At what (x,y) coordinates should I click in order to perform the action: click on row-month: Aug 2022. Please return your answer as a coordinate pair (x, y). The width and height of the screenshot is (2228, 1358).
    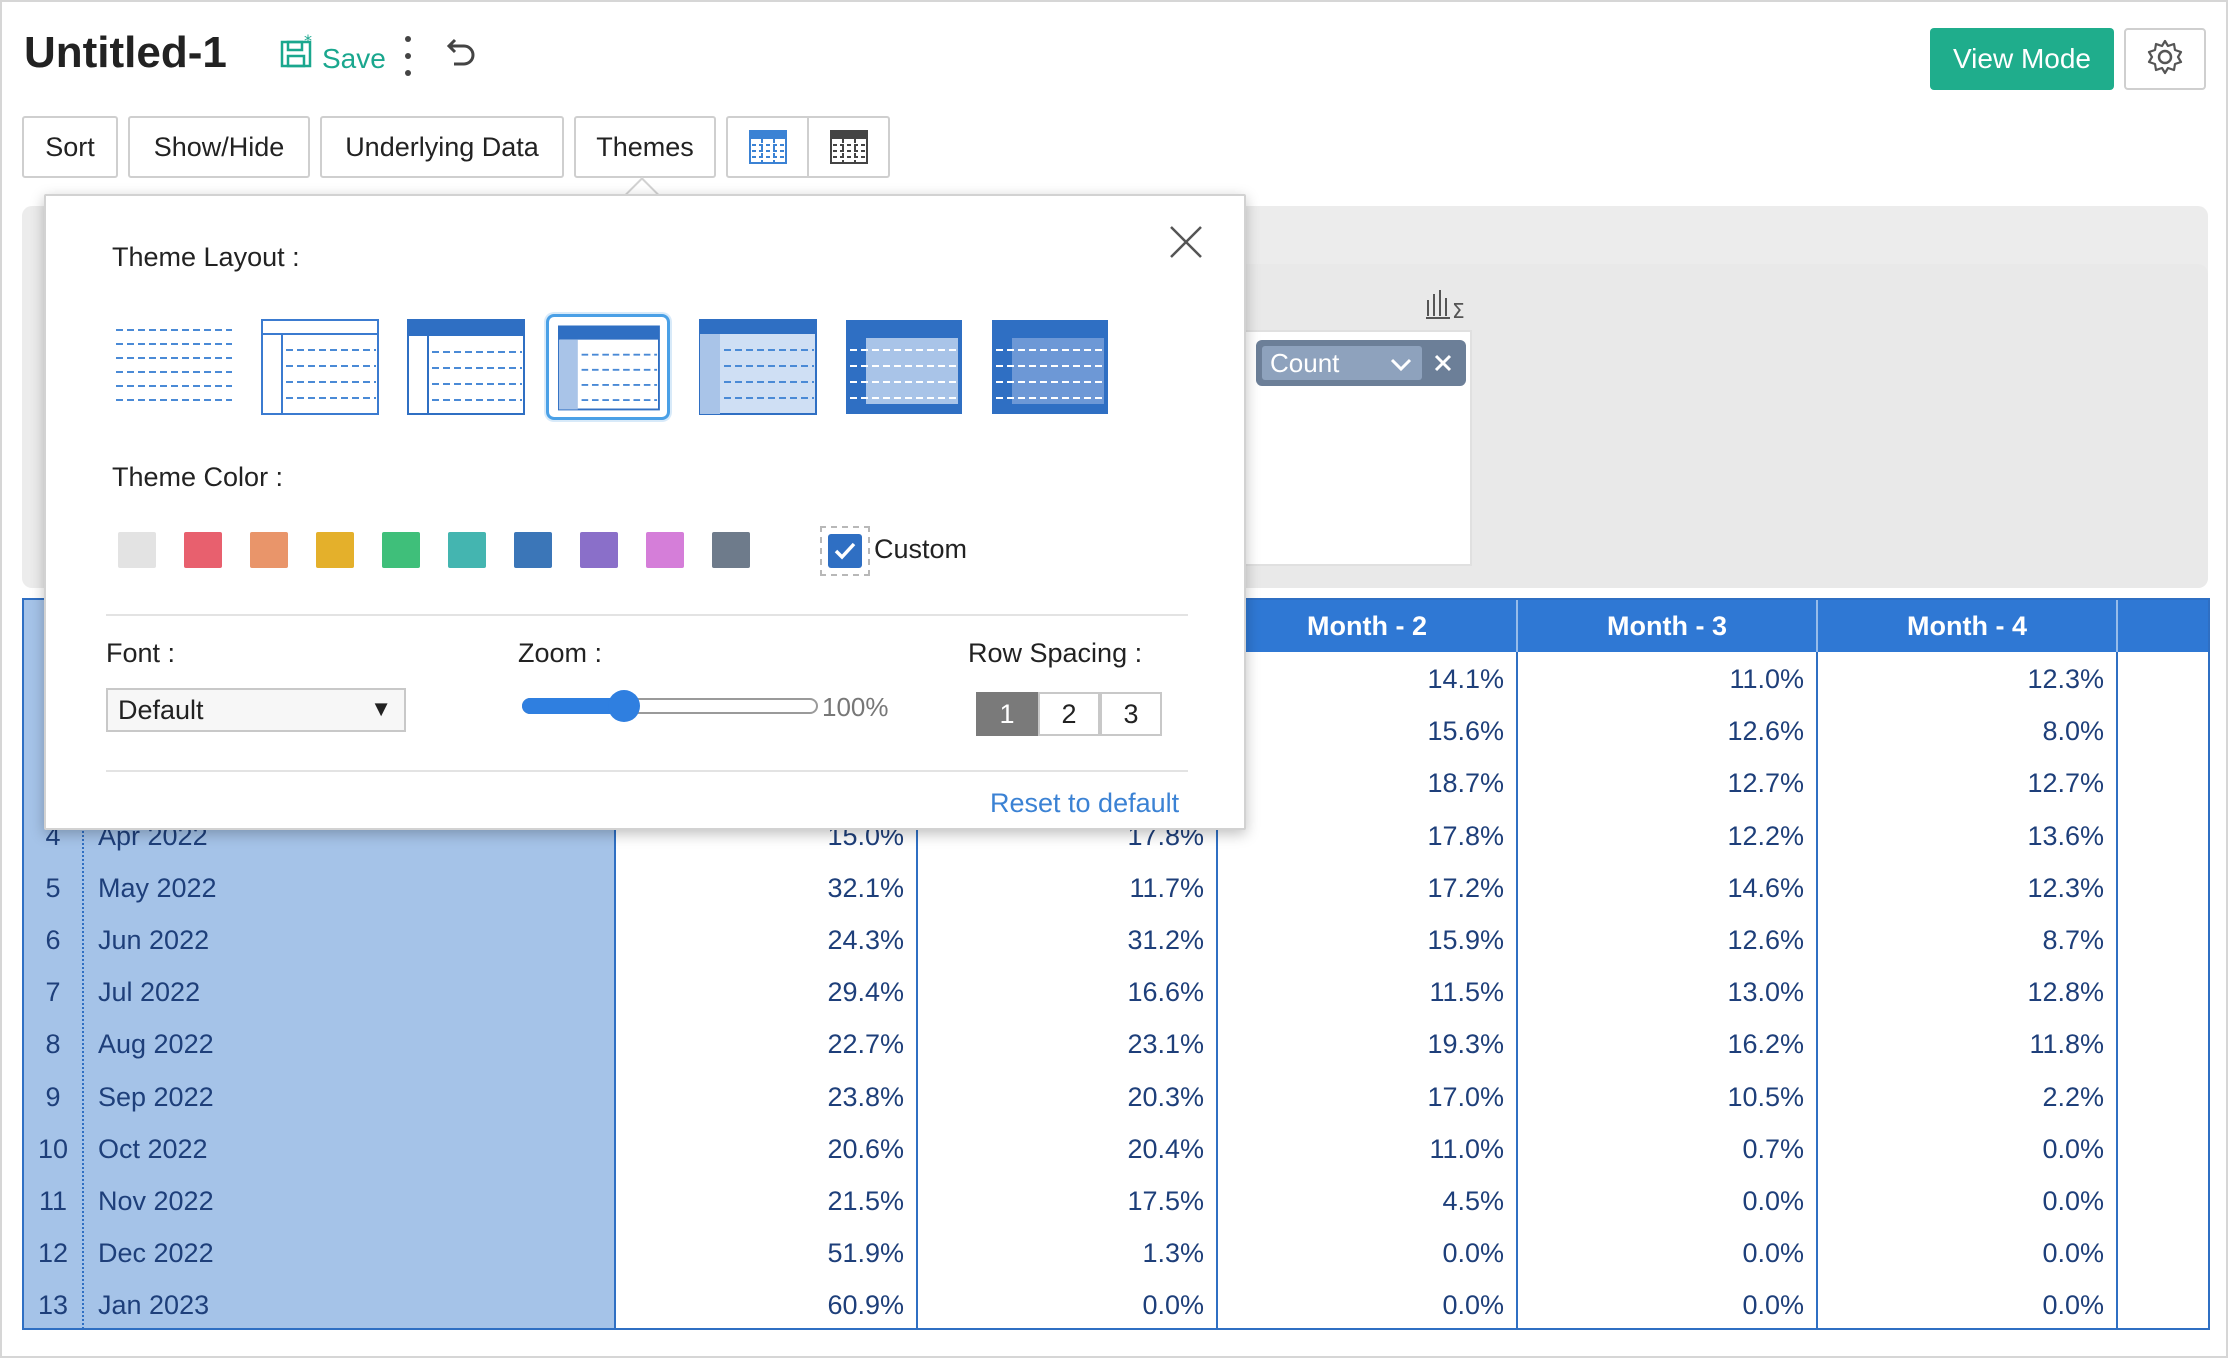
    Looking at the image, I should click on (156, 1044).